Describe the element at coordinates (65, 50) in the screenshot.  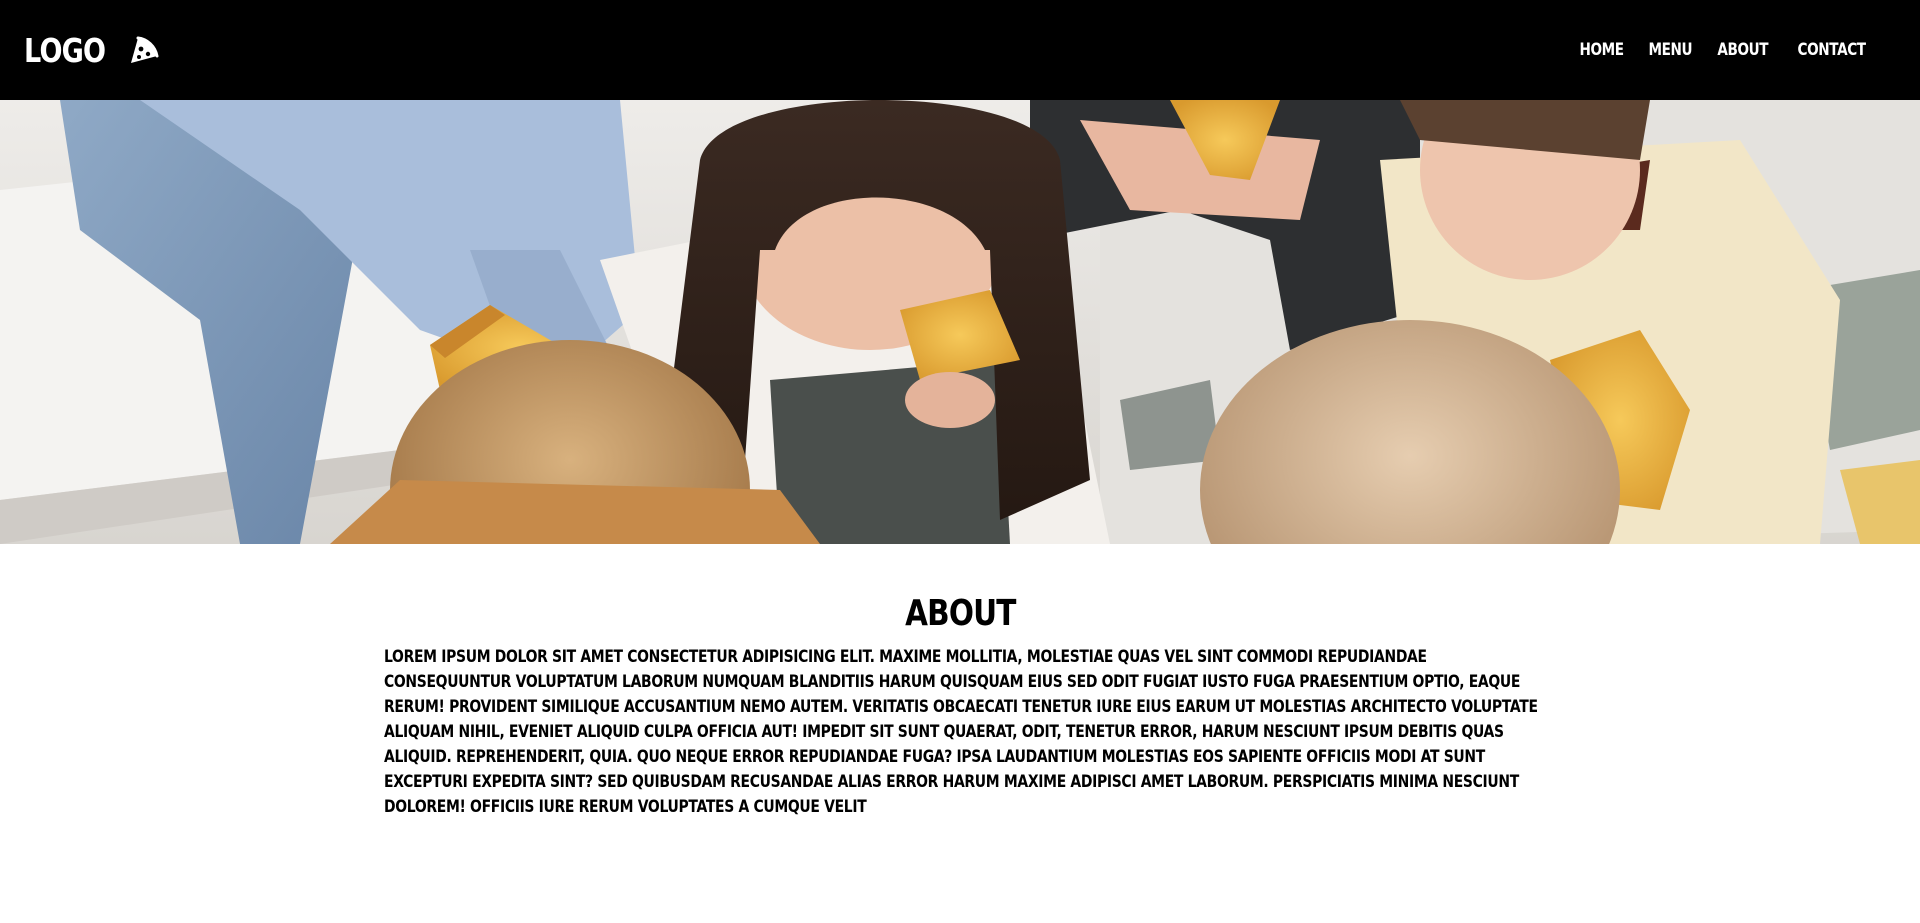
I see `logo-text: LOGO` at that location.